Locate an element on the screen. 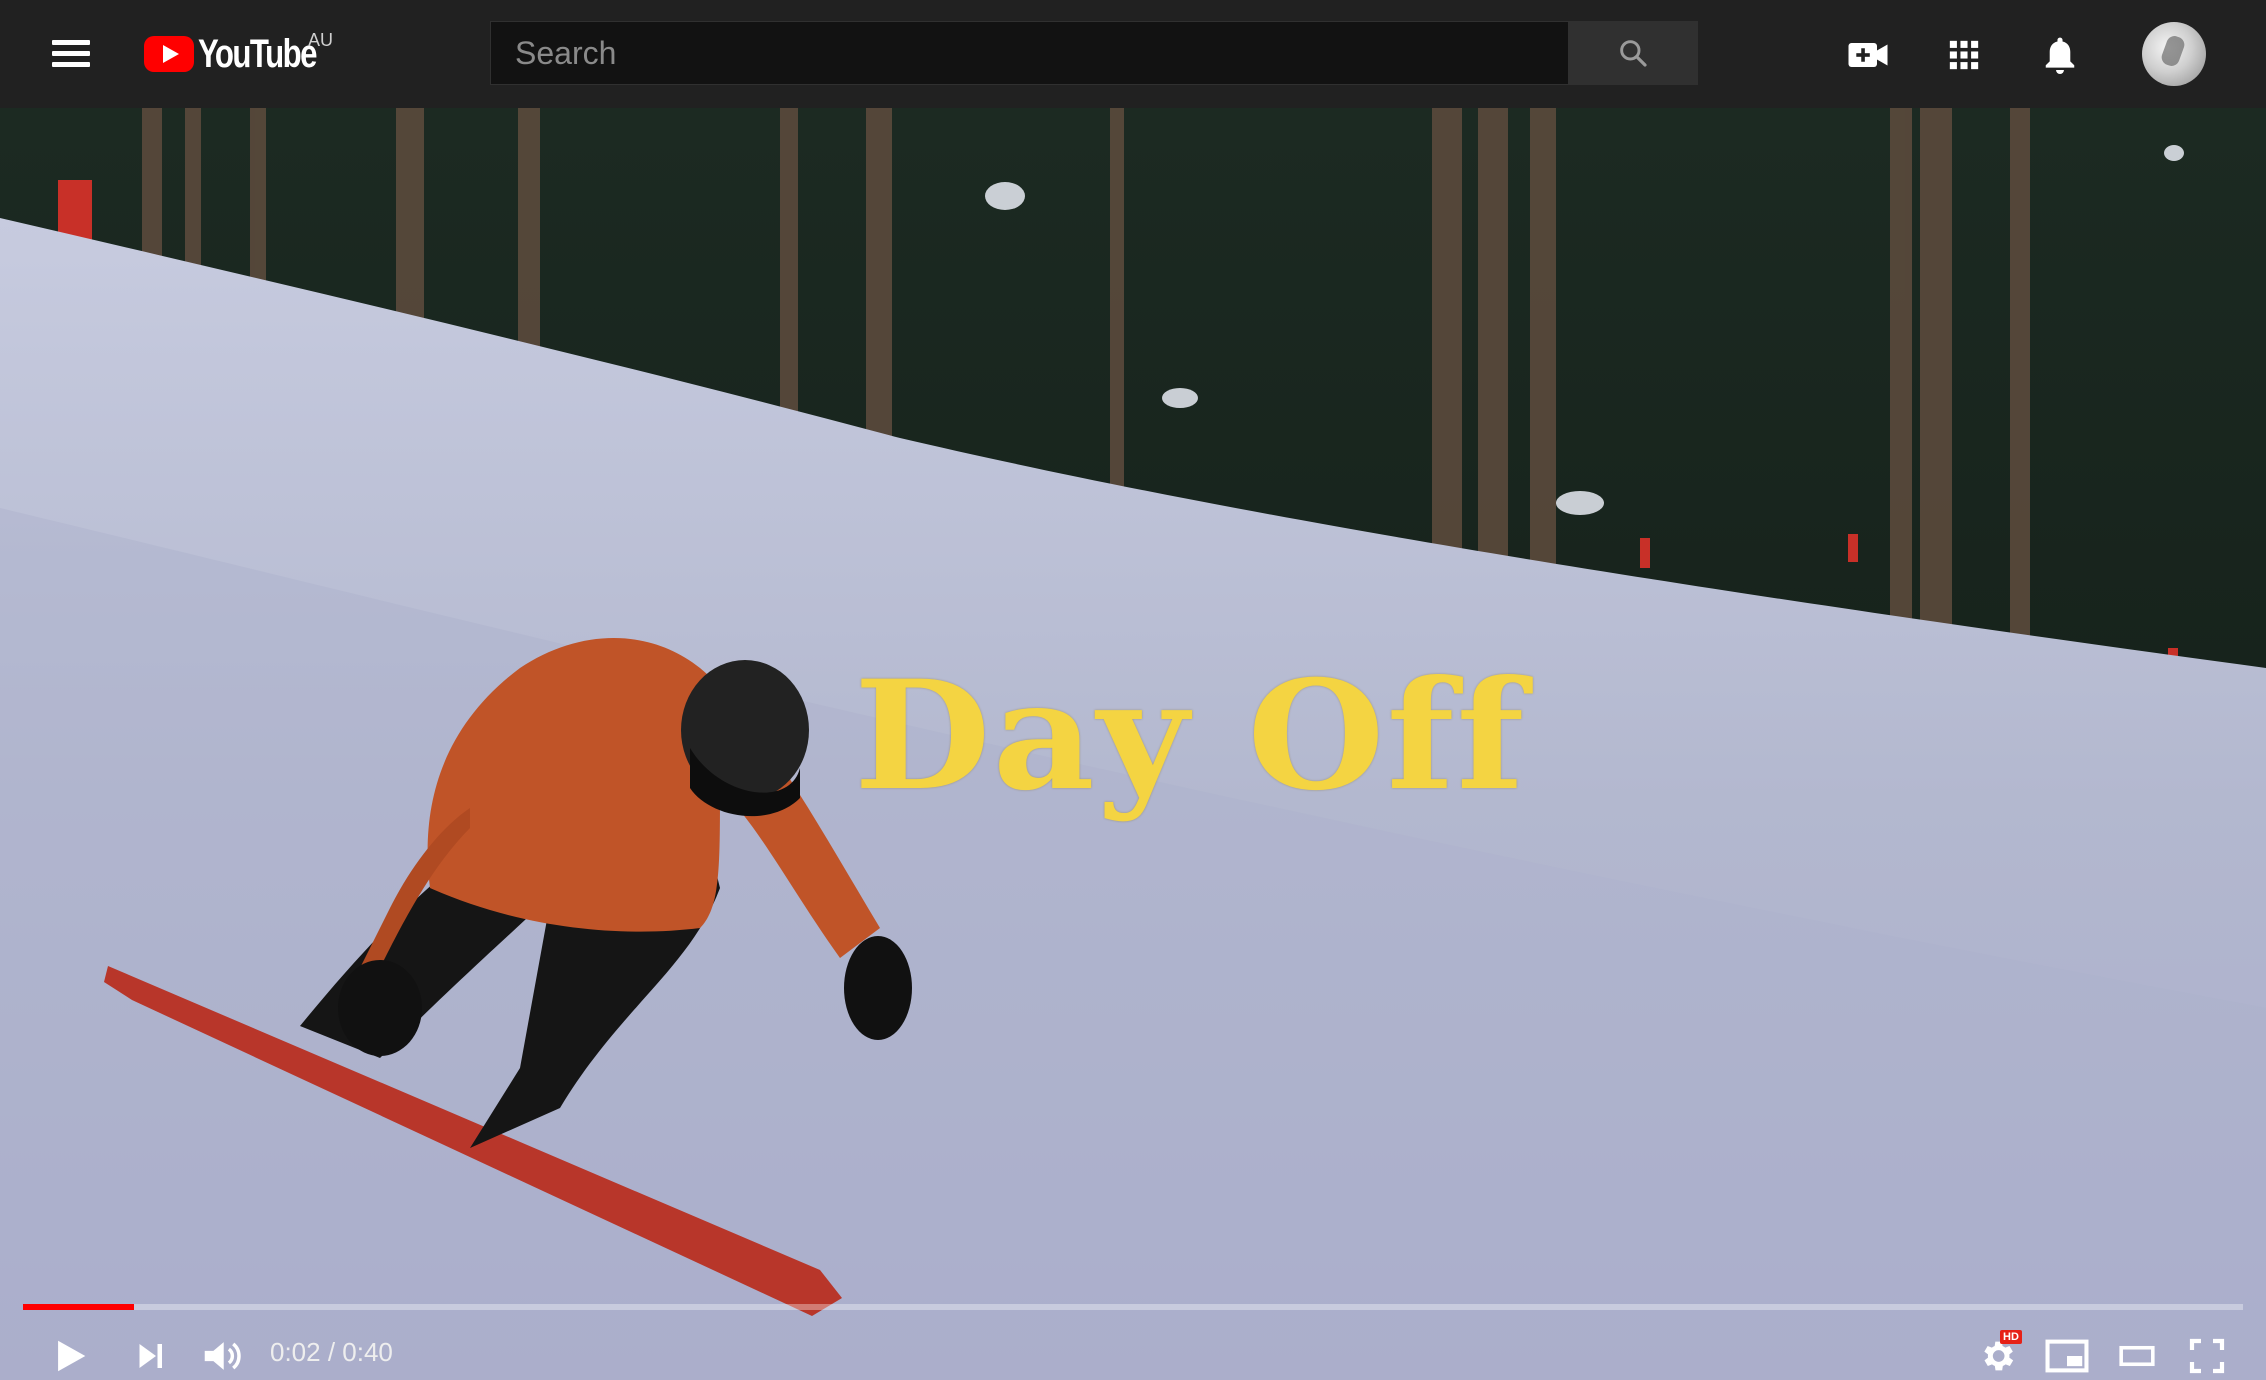 Image resolution: width=2266 pixels, height=1380 pixels. search-input is located at coordinates (1029, 53).